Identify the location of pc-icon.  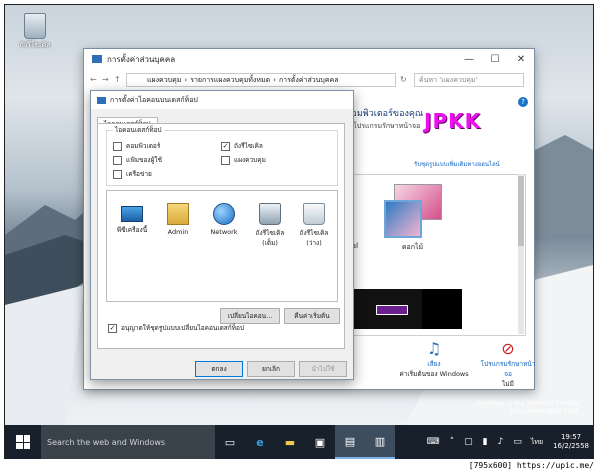
(132, 214).